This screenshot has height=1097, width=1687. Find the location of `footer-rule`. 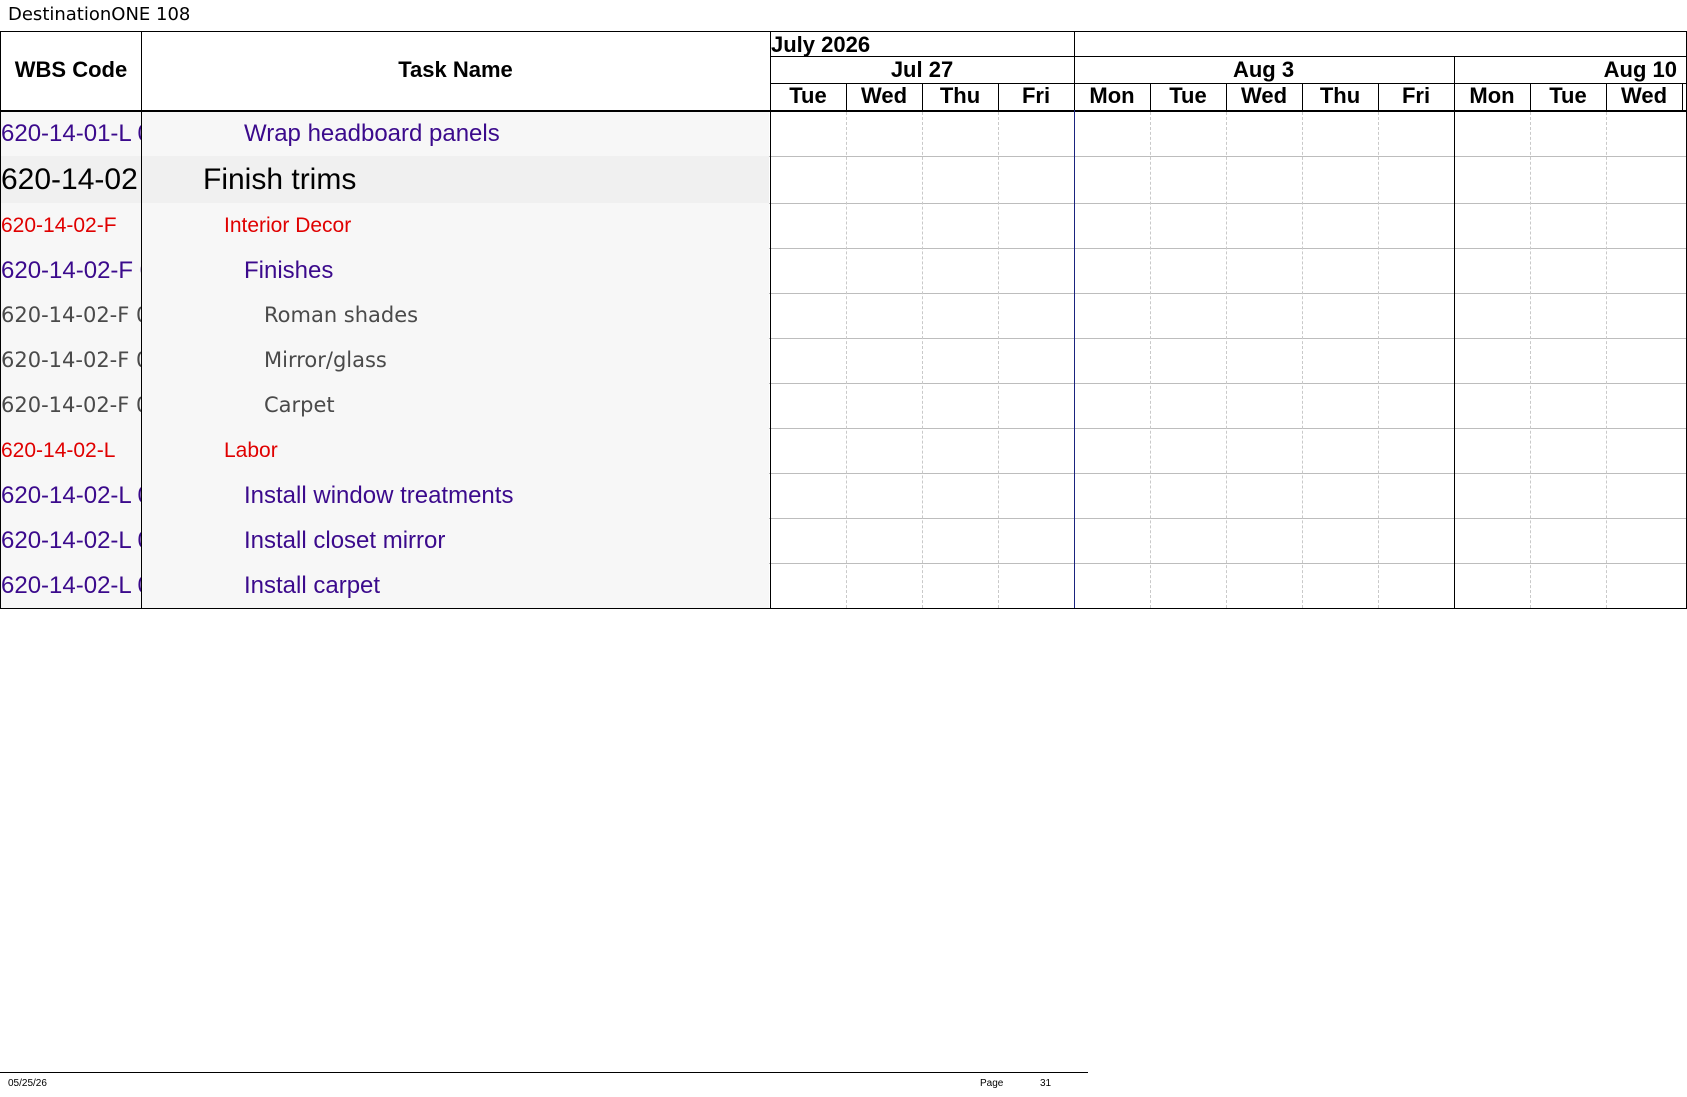

footer-rule is located at coordinates (544, 1072).